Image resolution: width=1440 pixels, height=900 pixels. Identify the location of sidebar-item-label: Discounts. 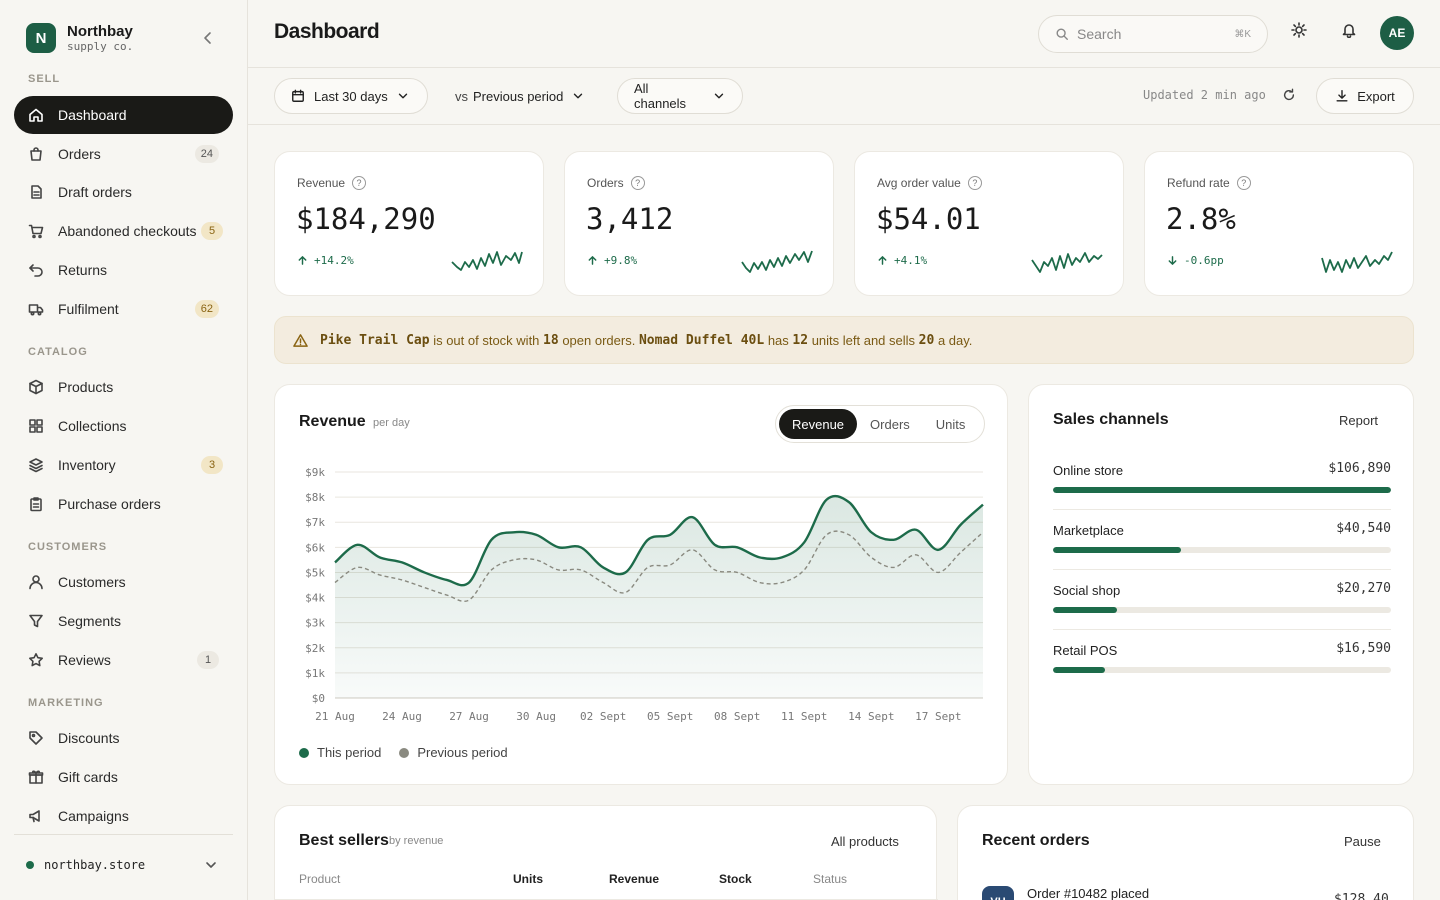
(89, 738).